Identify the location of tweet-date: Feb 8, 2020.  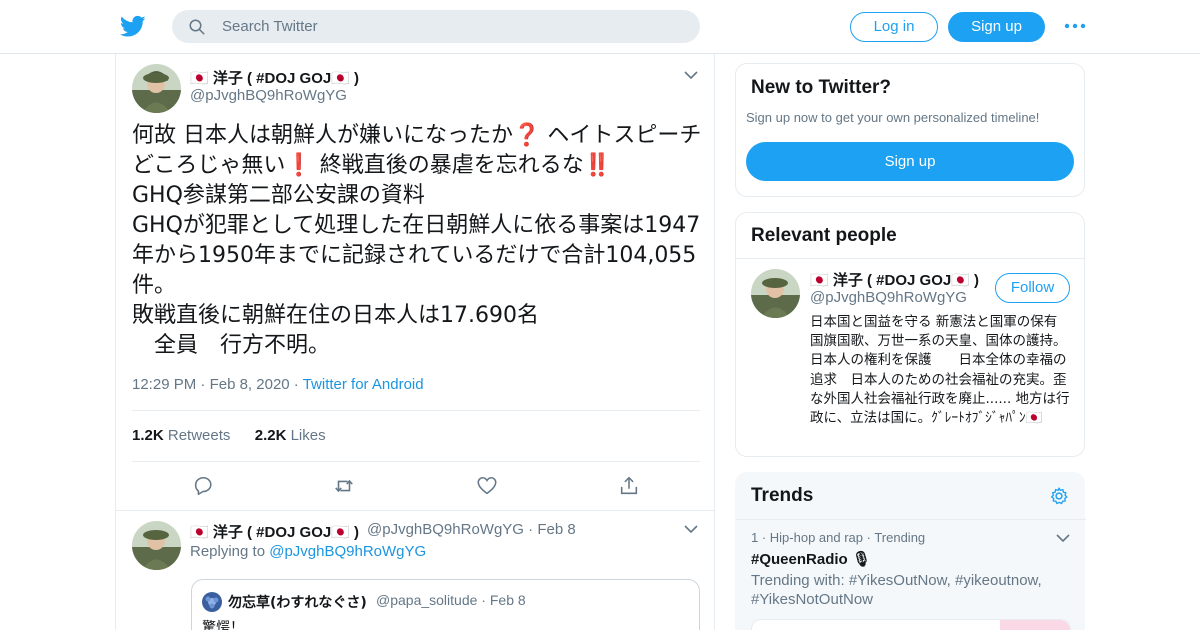
(250, 384).